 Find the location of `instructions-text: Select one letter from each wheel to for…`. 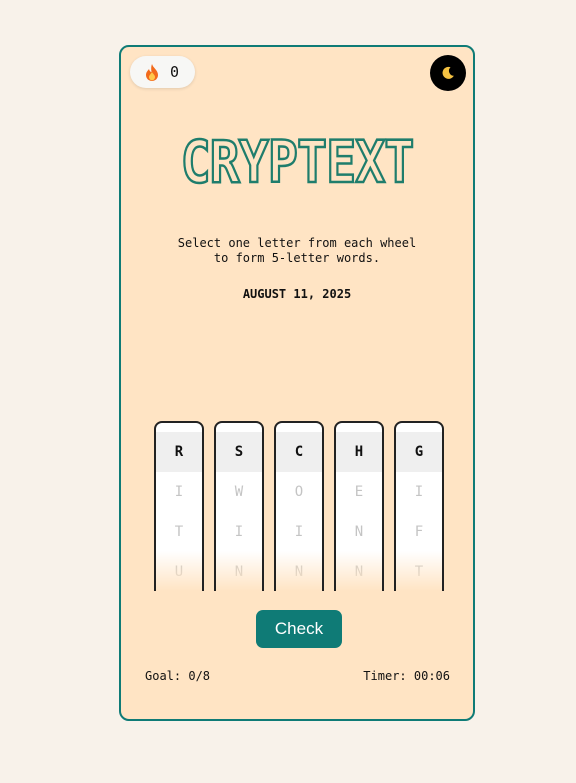

instructions-text: Select one letter from each wheel to for… is located at coordinates (297, 250).